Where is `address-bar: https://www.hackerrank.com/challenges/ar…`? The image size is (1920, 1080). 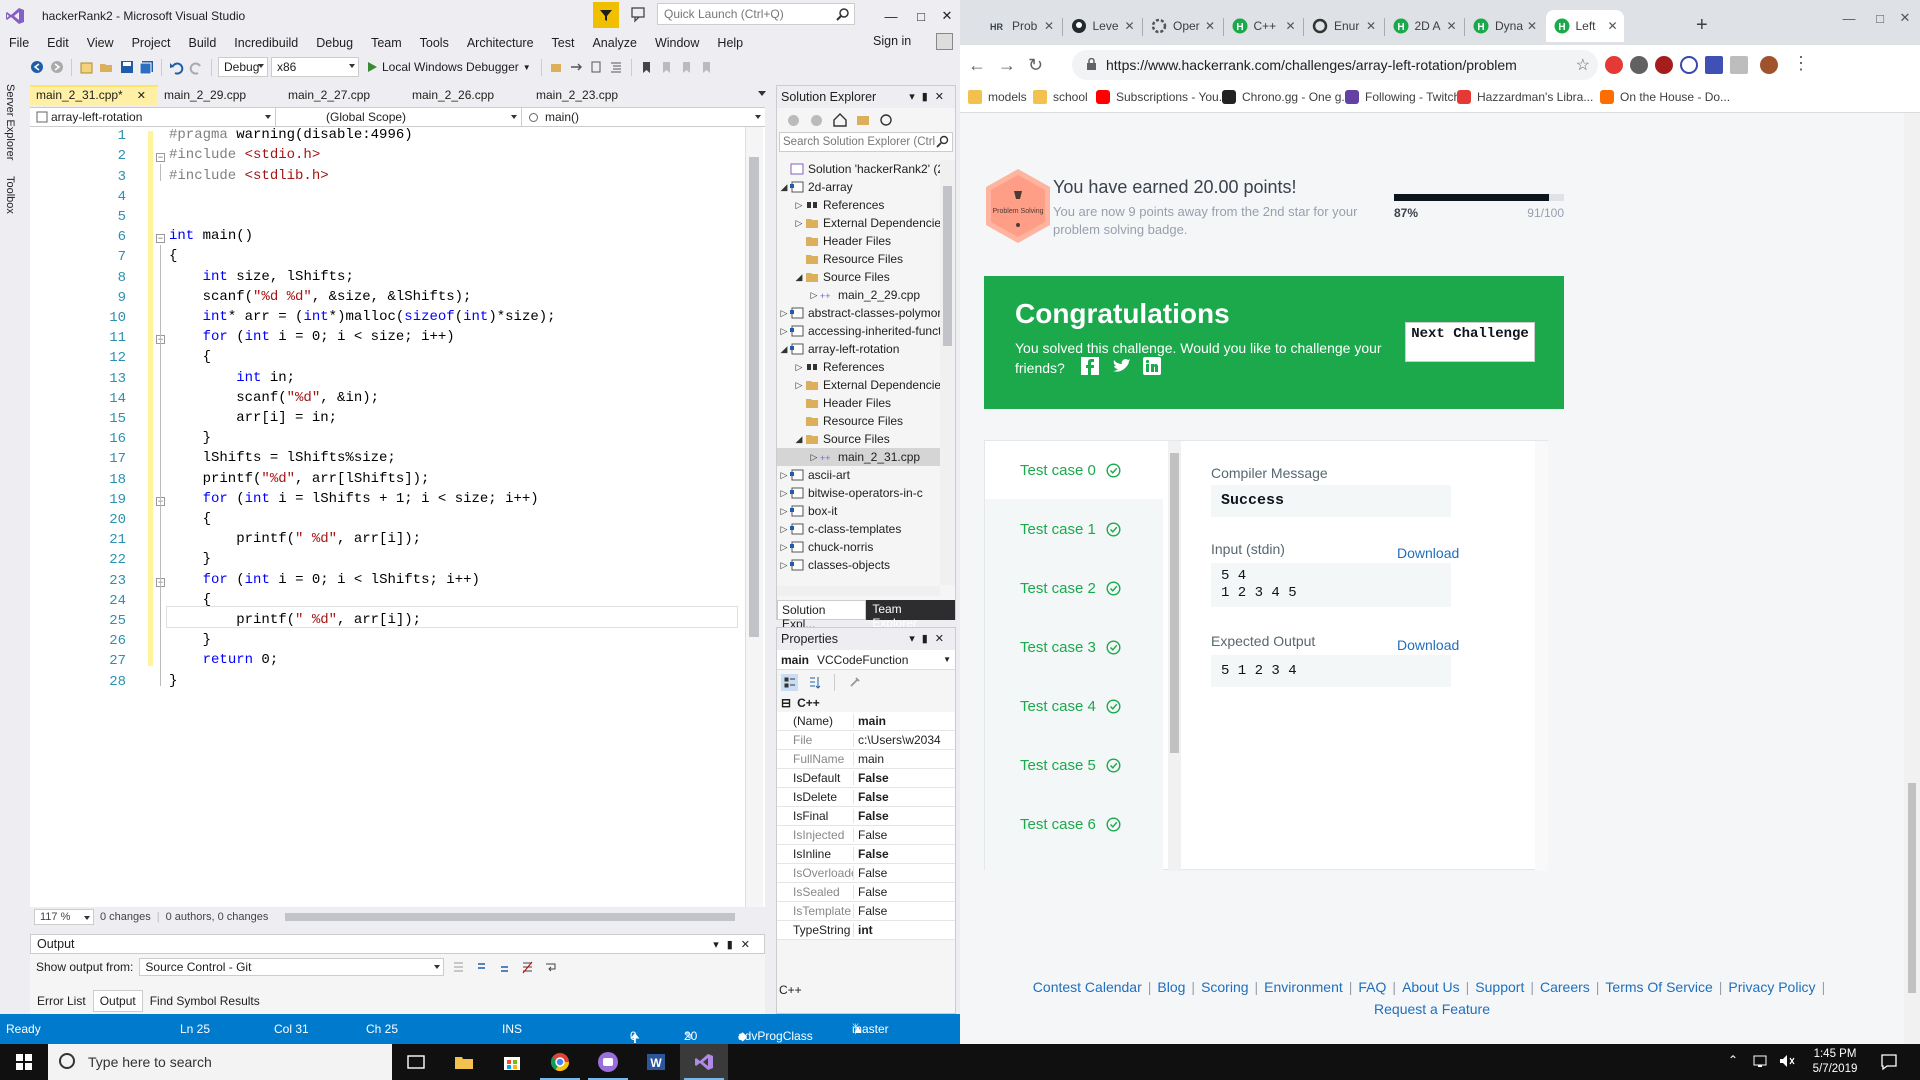
address-bar: https://www.hackerrank.com/challenges/ar… is located at coordinates (1335, 65).